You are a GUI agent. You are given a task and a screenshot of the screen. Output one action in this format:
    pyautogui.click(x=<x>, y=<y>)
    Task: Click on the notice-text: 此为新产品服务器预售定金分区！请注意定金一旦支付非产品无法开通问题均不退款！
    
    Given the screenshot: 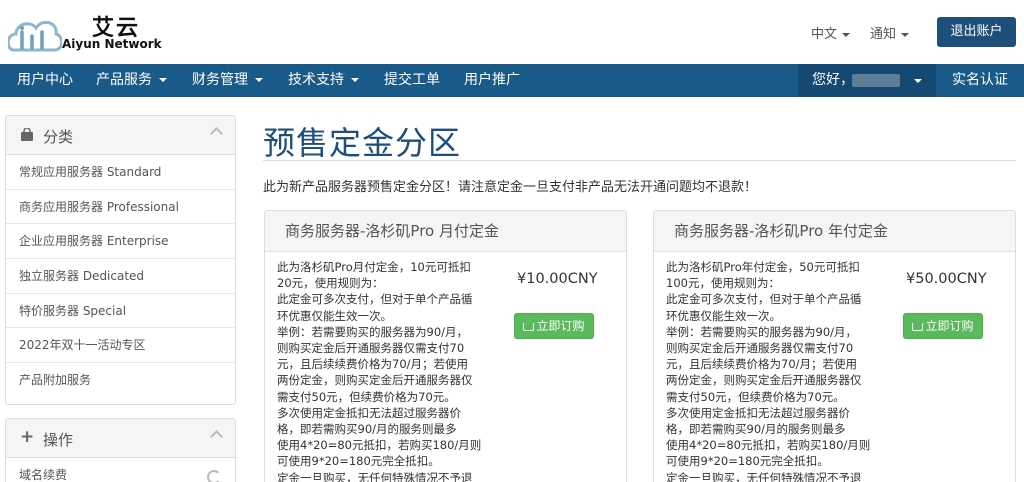 What is the action you would take?
    pyautogui.click(x=510, y=187)
    